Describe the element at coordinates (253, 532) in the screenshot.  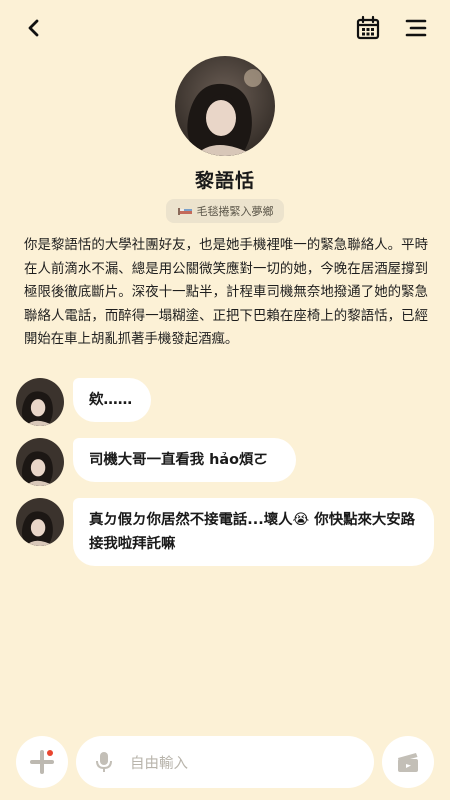
I see `message-bubble: 真ㄉ假ㄉ你居然不接電話...壞人😭 你快點來大安路接我啦拜託嘛` at that location.